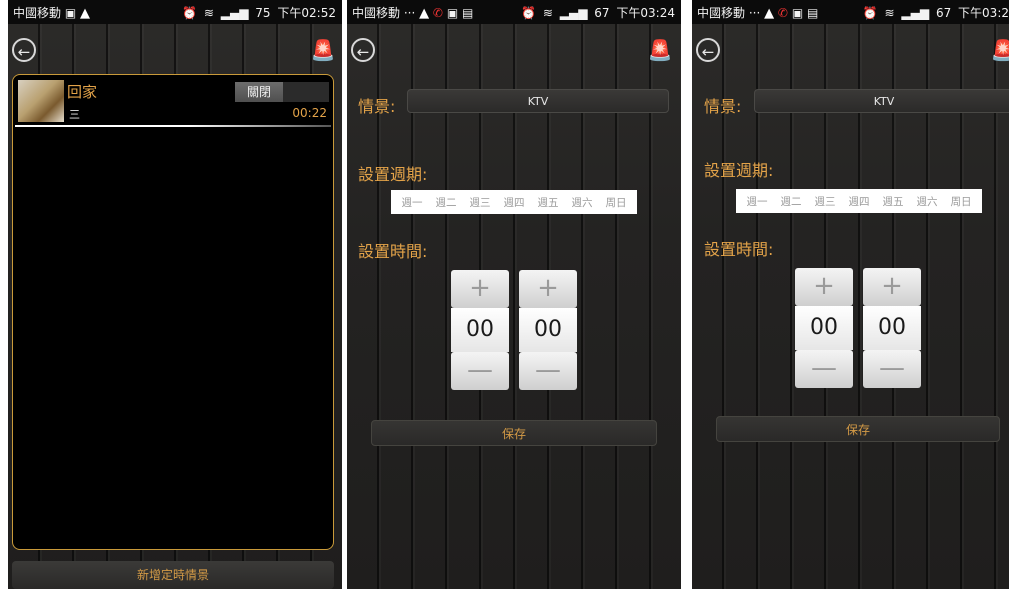 The height and width of the screenshot is (589, 1009). I want to click on scene-thumbnail, so click(41, 101).